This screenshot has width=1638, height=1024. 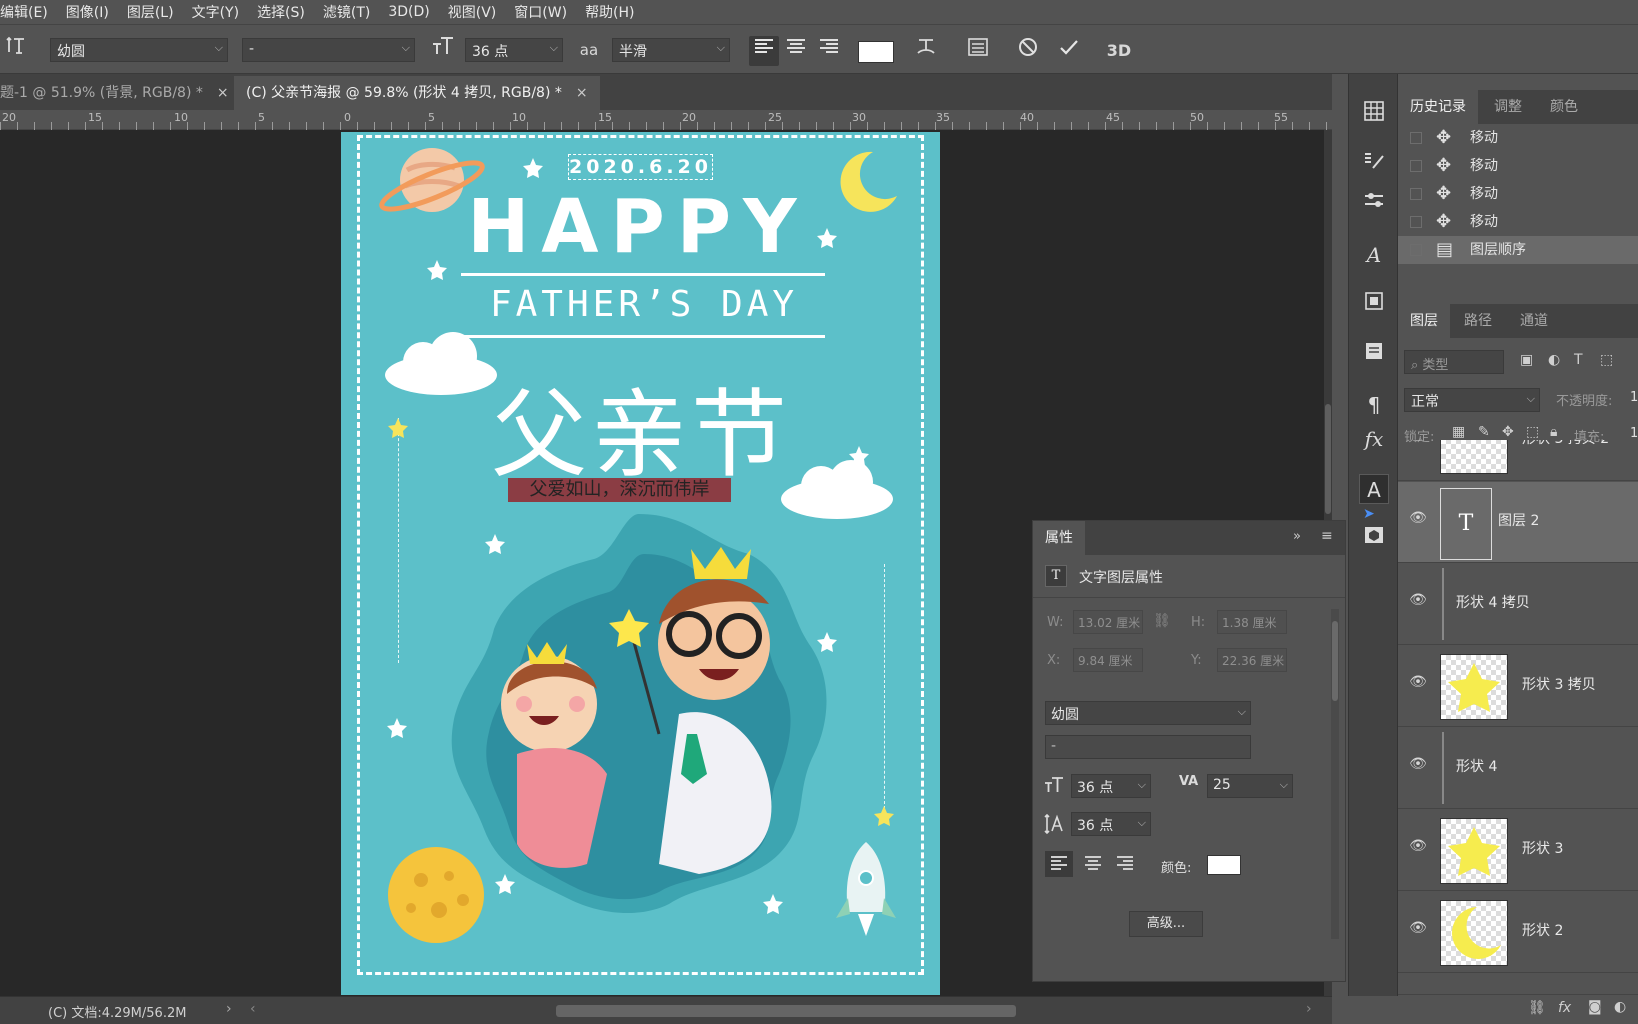 I want to click on properties-font-size-select: 36 点 ⌵, so click(x=1111, y=786).